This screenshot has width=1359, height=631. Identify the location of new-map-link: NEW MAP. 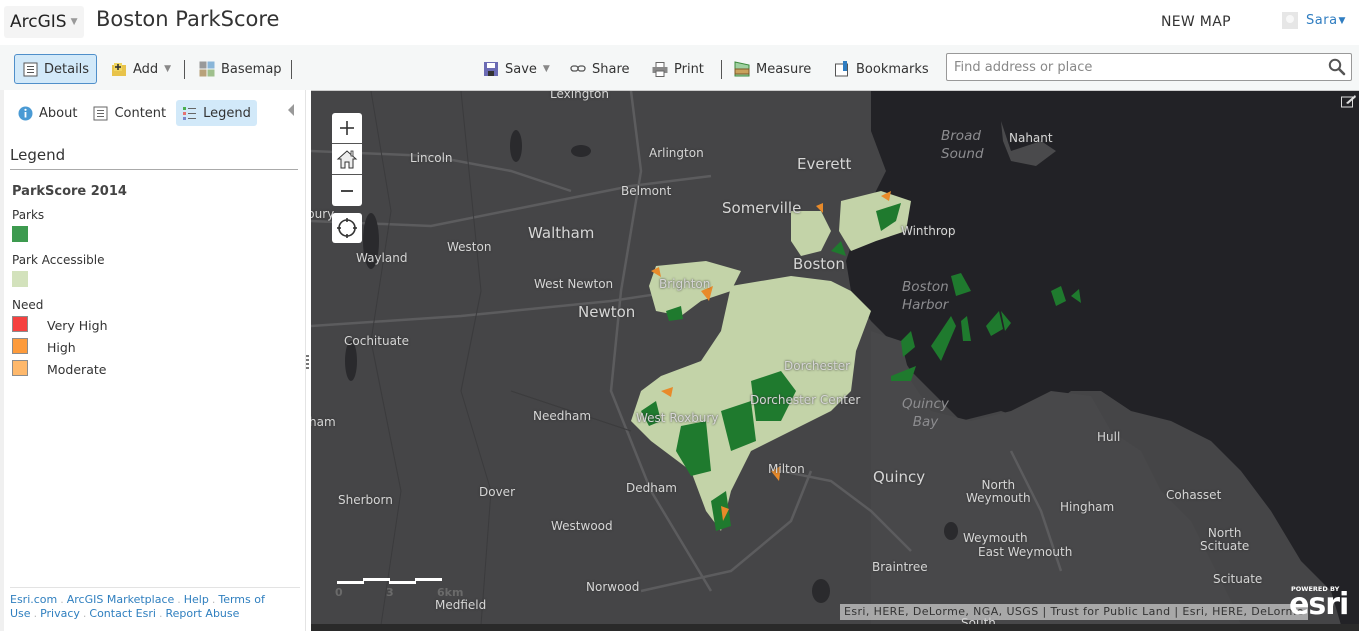
(1196, 22).